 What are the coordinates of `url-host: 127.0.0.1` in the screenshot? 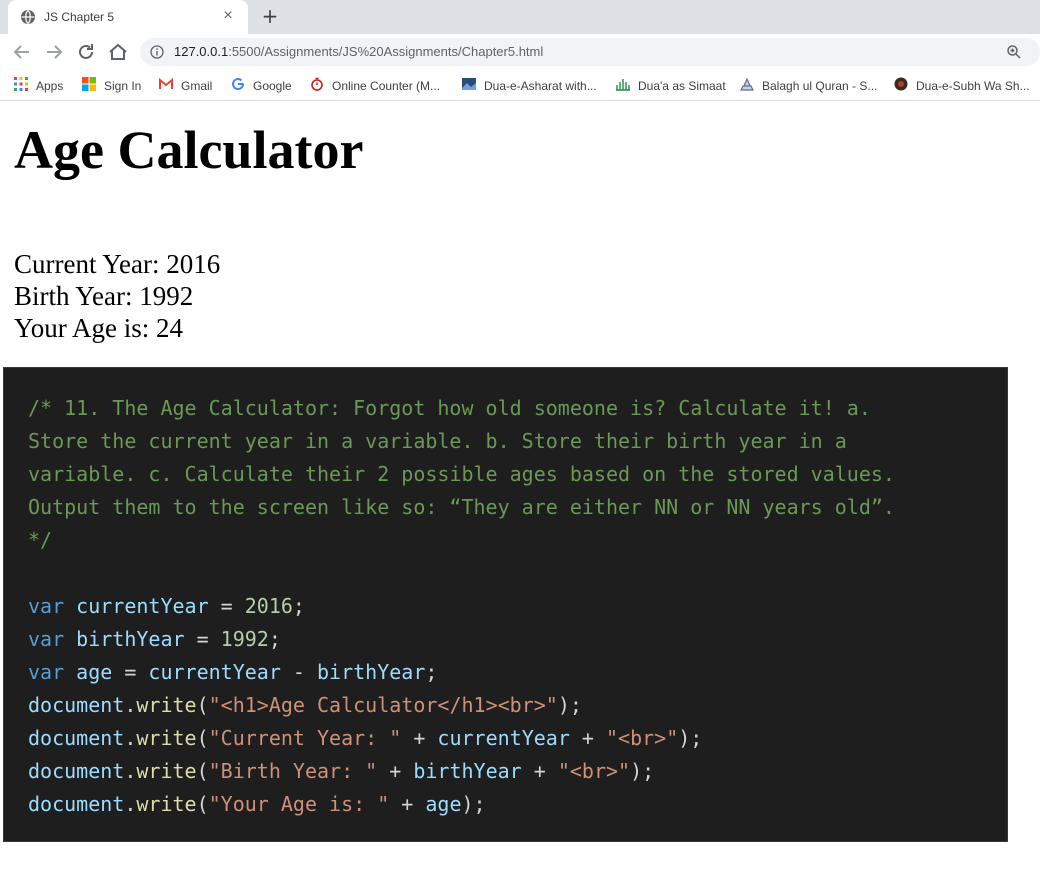 It's located at (201, 51).